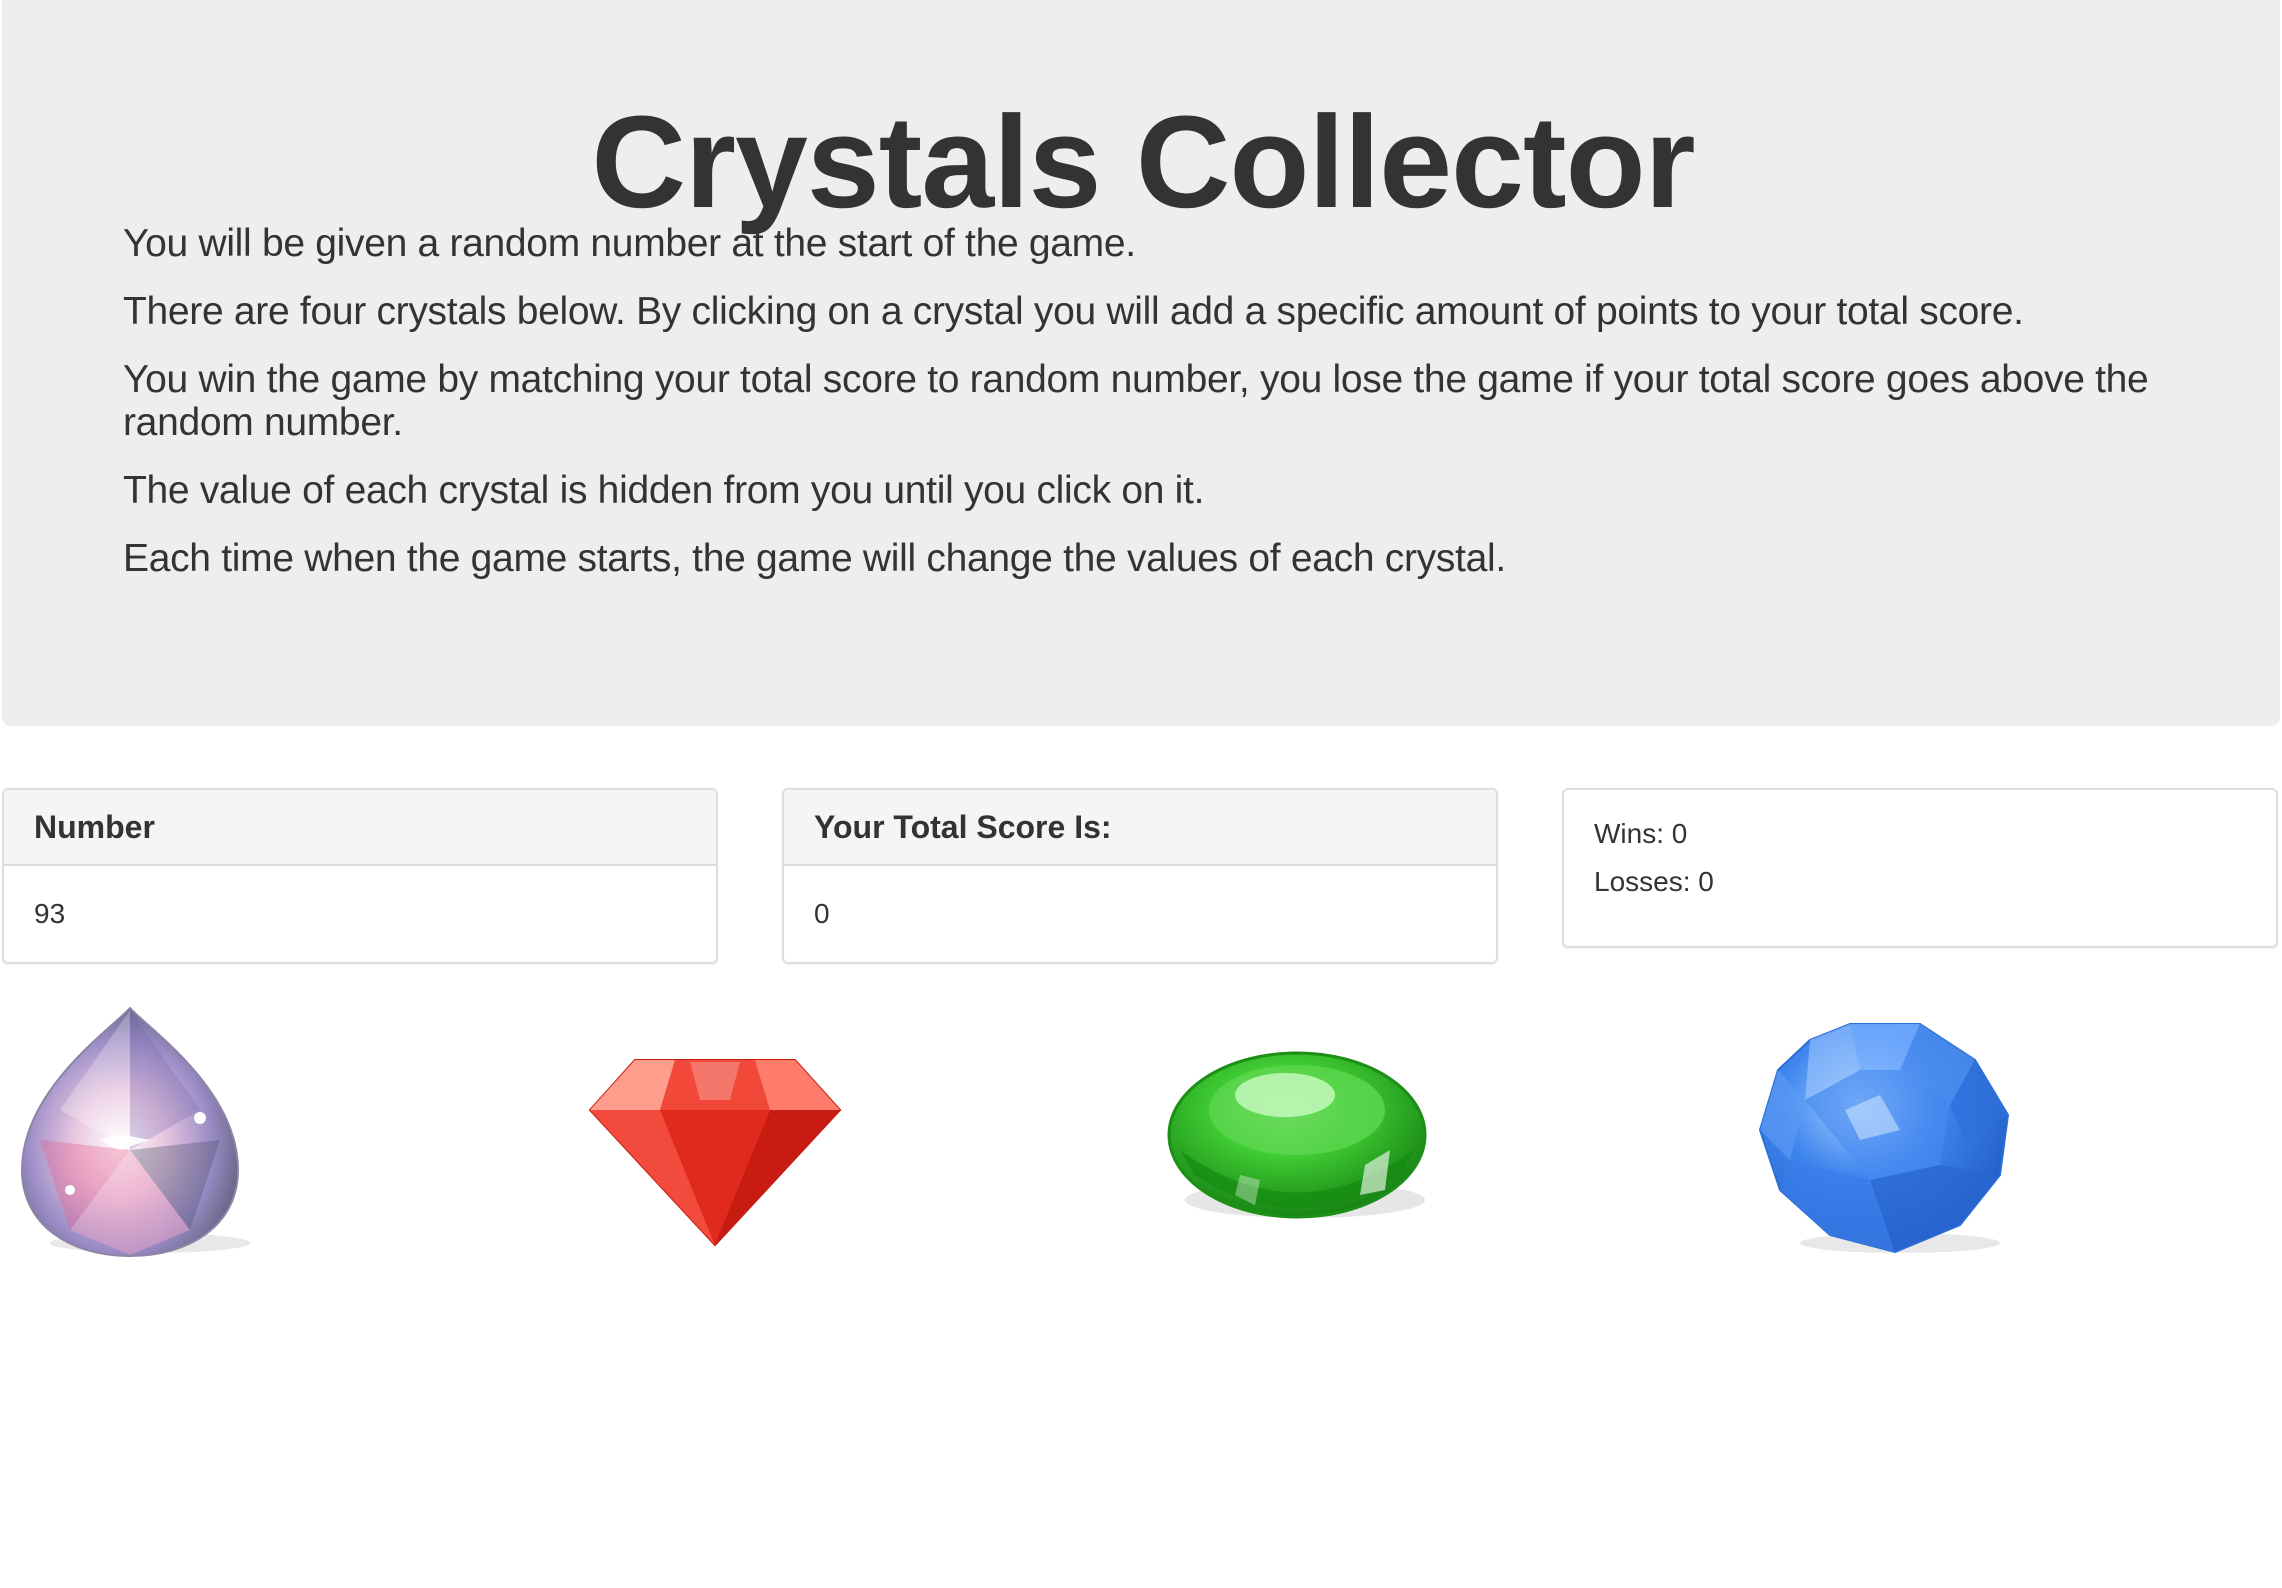  What do you see at coordinates (1641, 833) in the screenshot?
I see `wins-count: Wins: 0` at bounding box center [1641, 833].